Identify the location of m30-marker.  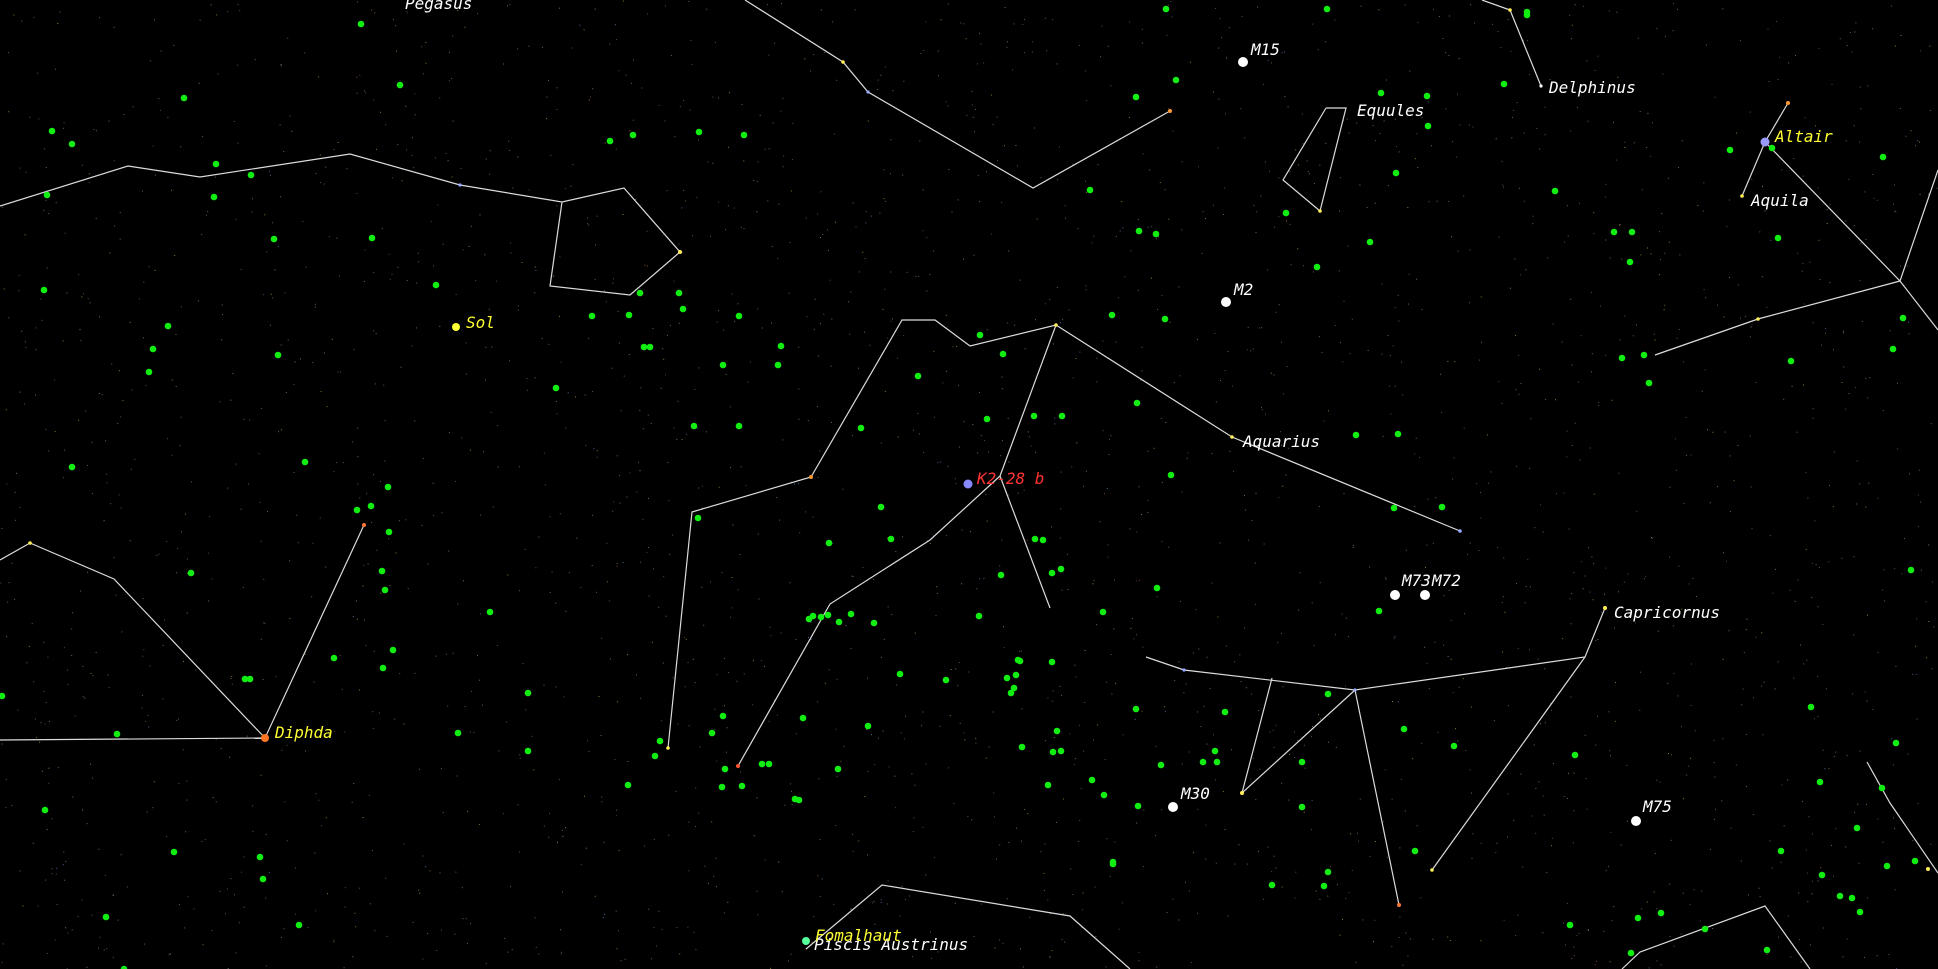
(1173, 807).